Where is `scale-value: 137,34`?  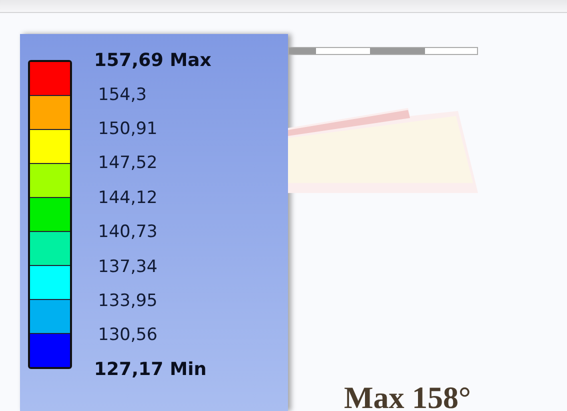
scale-value: 137,34 is located at coordinates (127, 266).